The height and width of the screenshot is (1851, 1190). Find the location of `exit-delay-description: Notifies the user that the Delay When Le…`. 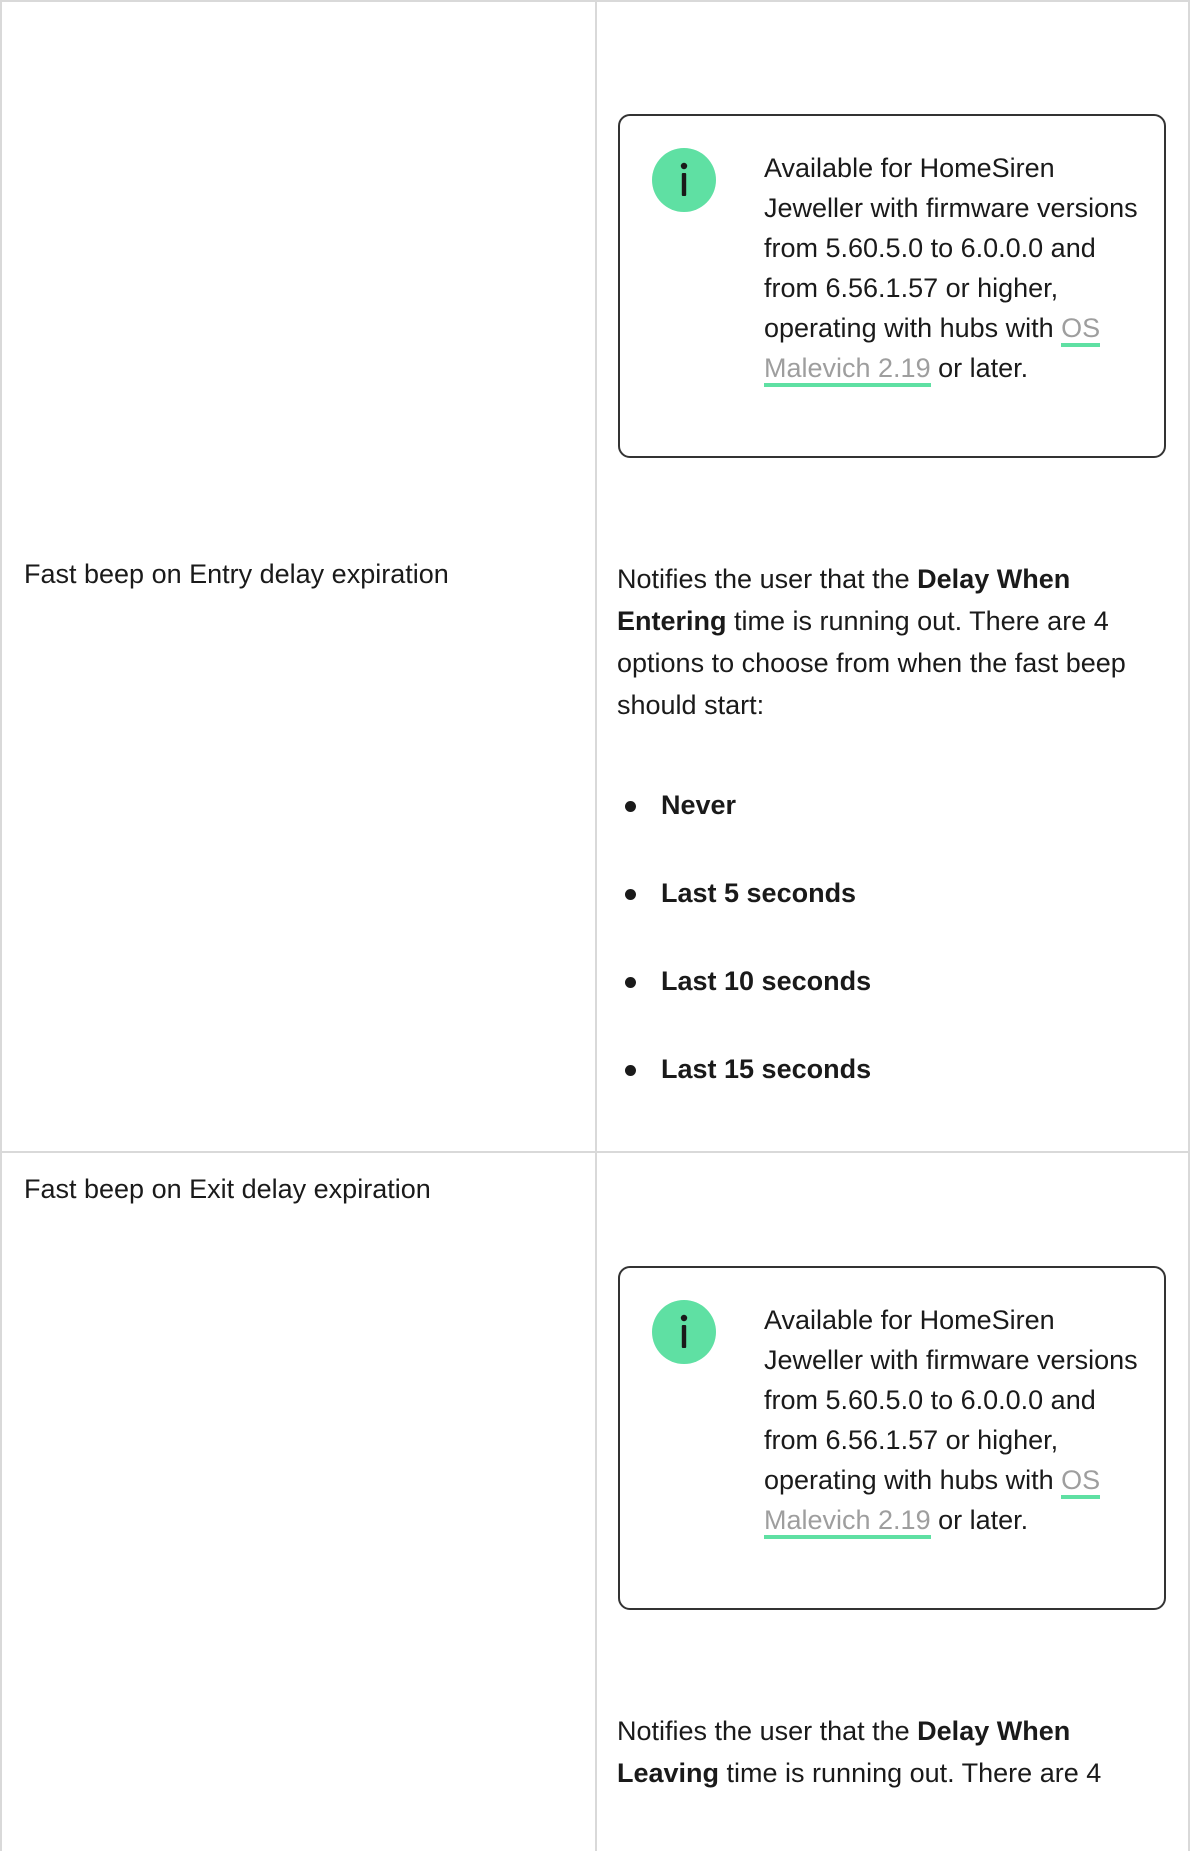

exit-delay-description: Notifies the user that the Delay When Le… is located at coordinates (894, 1752).